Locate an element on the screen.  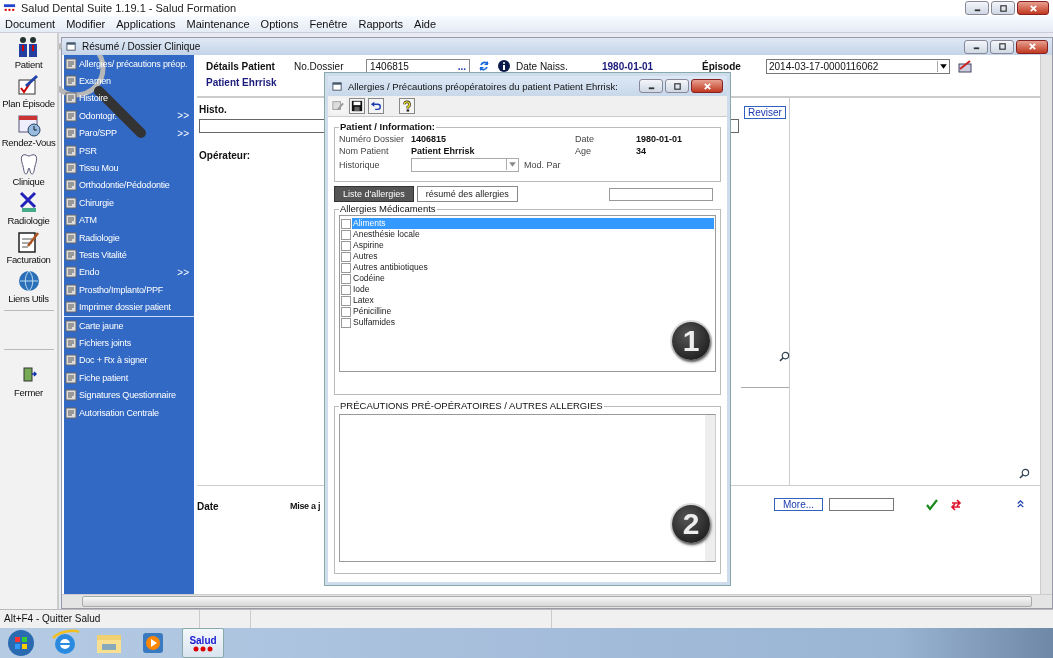
list-item: Latex is located at coordinates (533, 300).